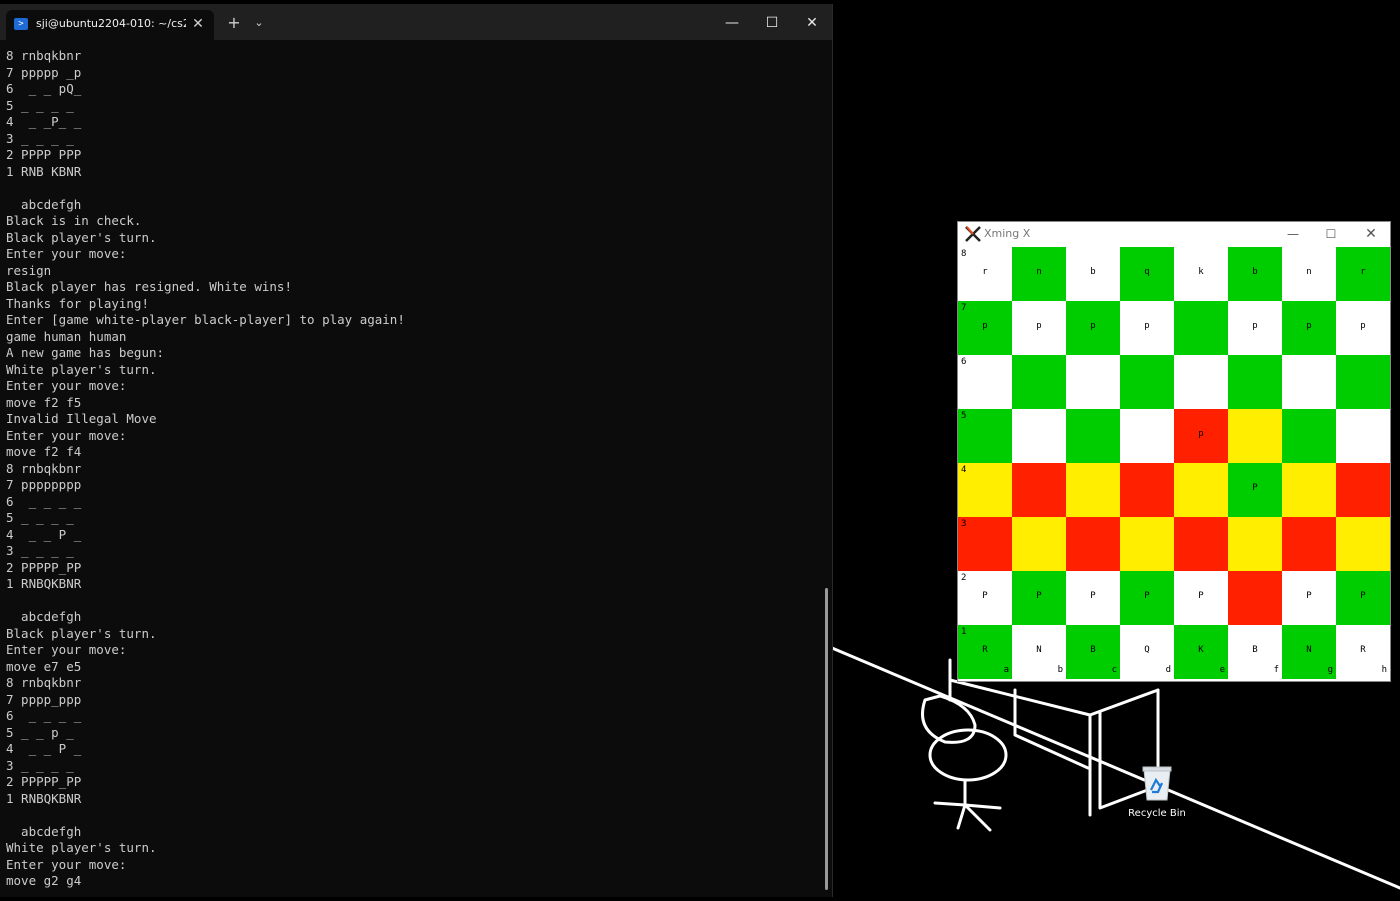  What do you see at coordinates (985, 382) in the screenshot?
I see `board-square-a6: 6` at bounding box center [985, 382].